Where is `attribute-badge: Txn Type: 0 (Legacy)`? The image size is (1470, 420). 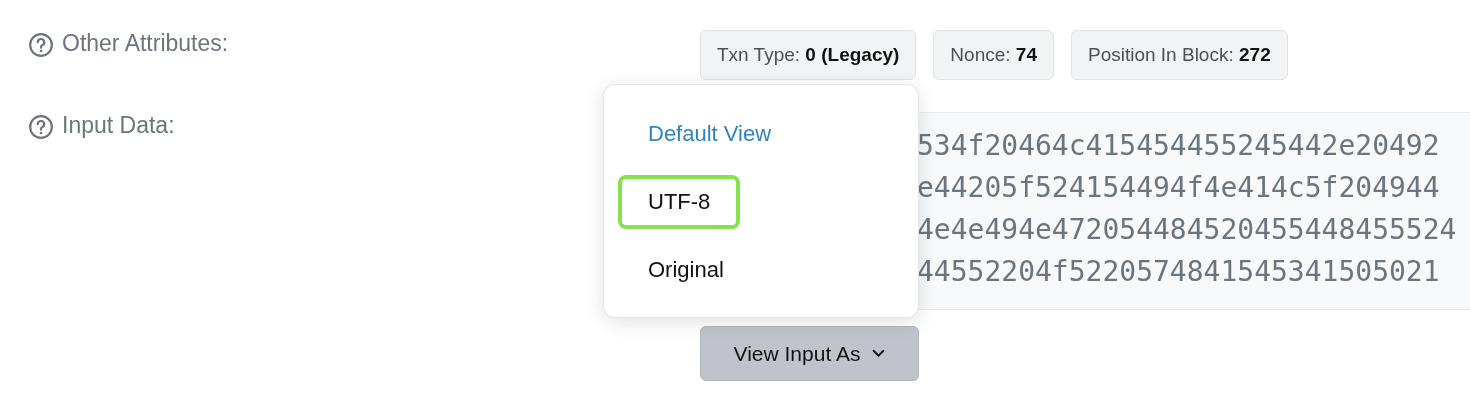
attribute-badge: Txn Type: 0 (Legacy) is located at coordinates (808, 55).